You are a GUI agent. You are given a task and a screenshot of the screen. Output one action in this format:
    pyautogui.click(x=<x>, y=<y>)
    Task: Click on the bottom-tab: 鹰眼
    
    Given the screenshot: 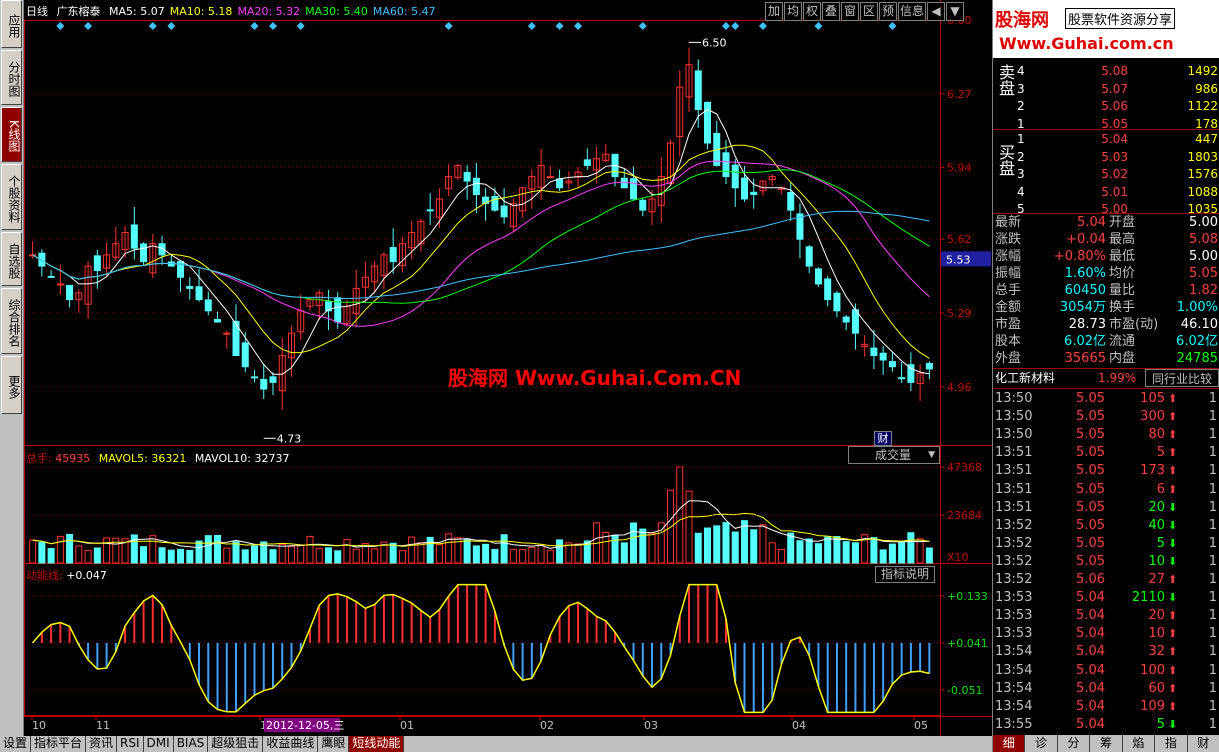 What is the action you would take?
    pyautogui.click(x=334, y=744)
    